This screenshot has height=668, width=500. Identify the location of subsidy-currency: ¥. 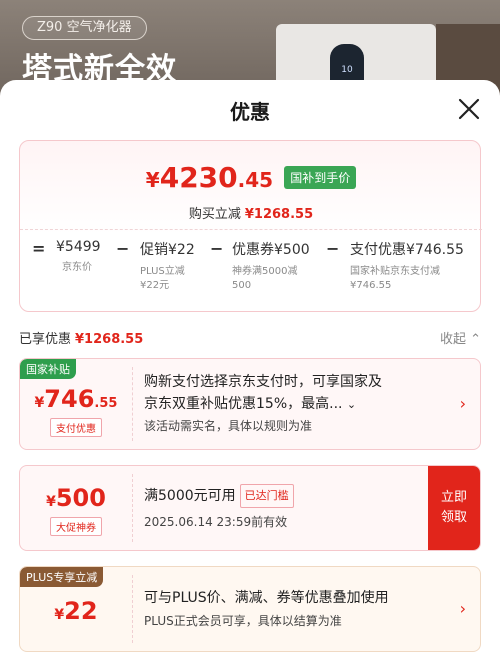
(39, 403).